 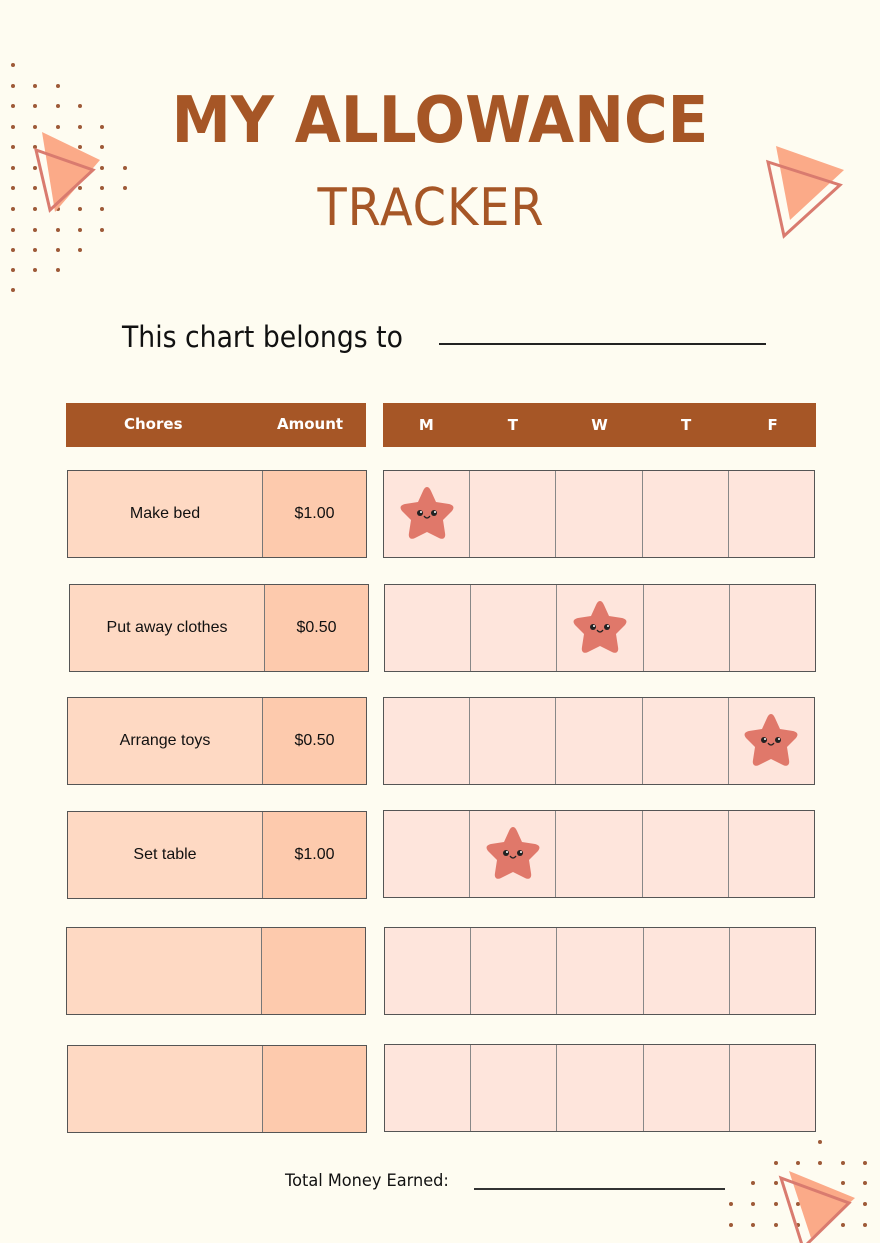 What do you see at coordinates (512, 425) in the screenshot?
I see `day-header-tue: T` at bounding box center [512, 425].